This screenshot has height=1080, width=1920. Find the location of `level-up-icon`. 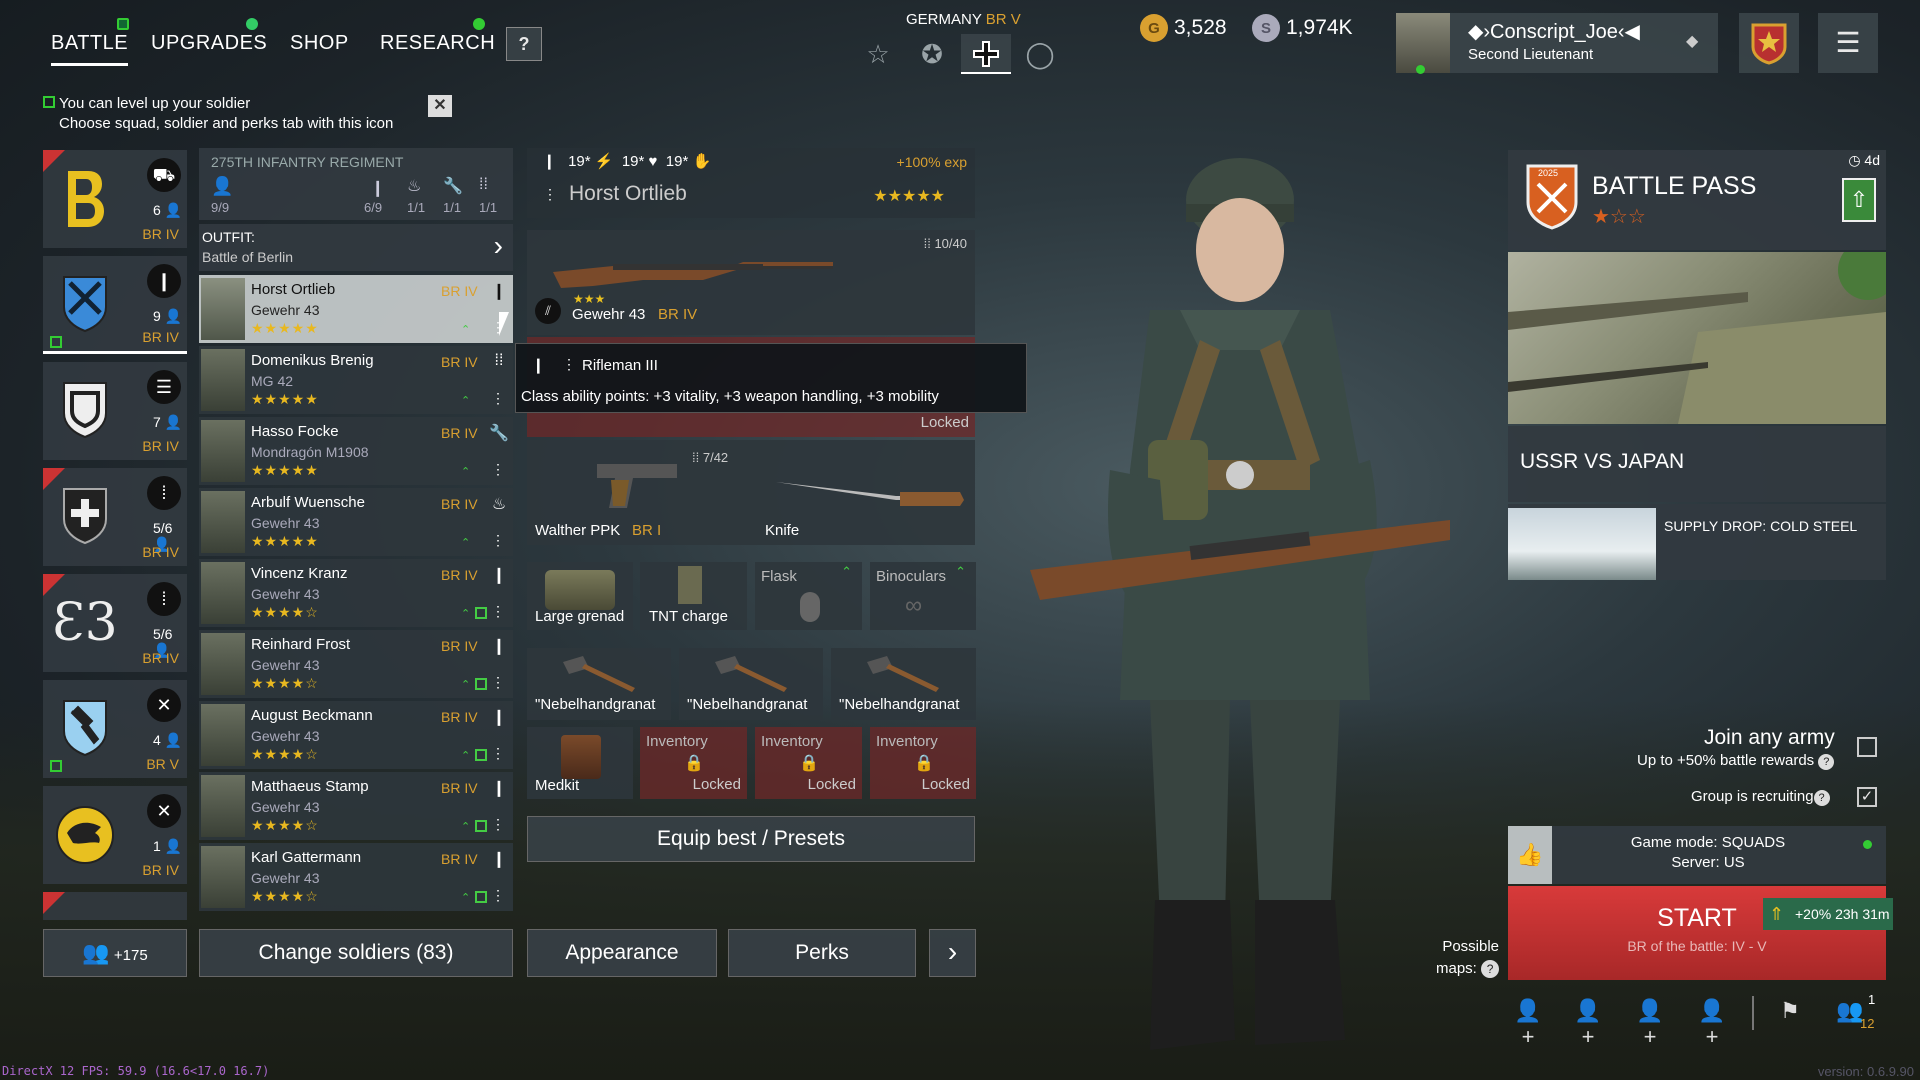

level-up-icon is located at coordinates (49, 102).